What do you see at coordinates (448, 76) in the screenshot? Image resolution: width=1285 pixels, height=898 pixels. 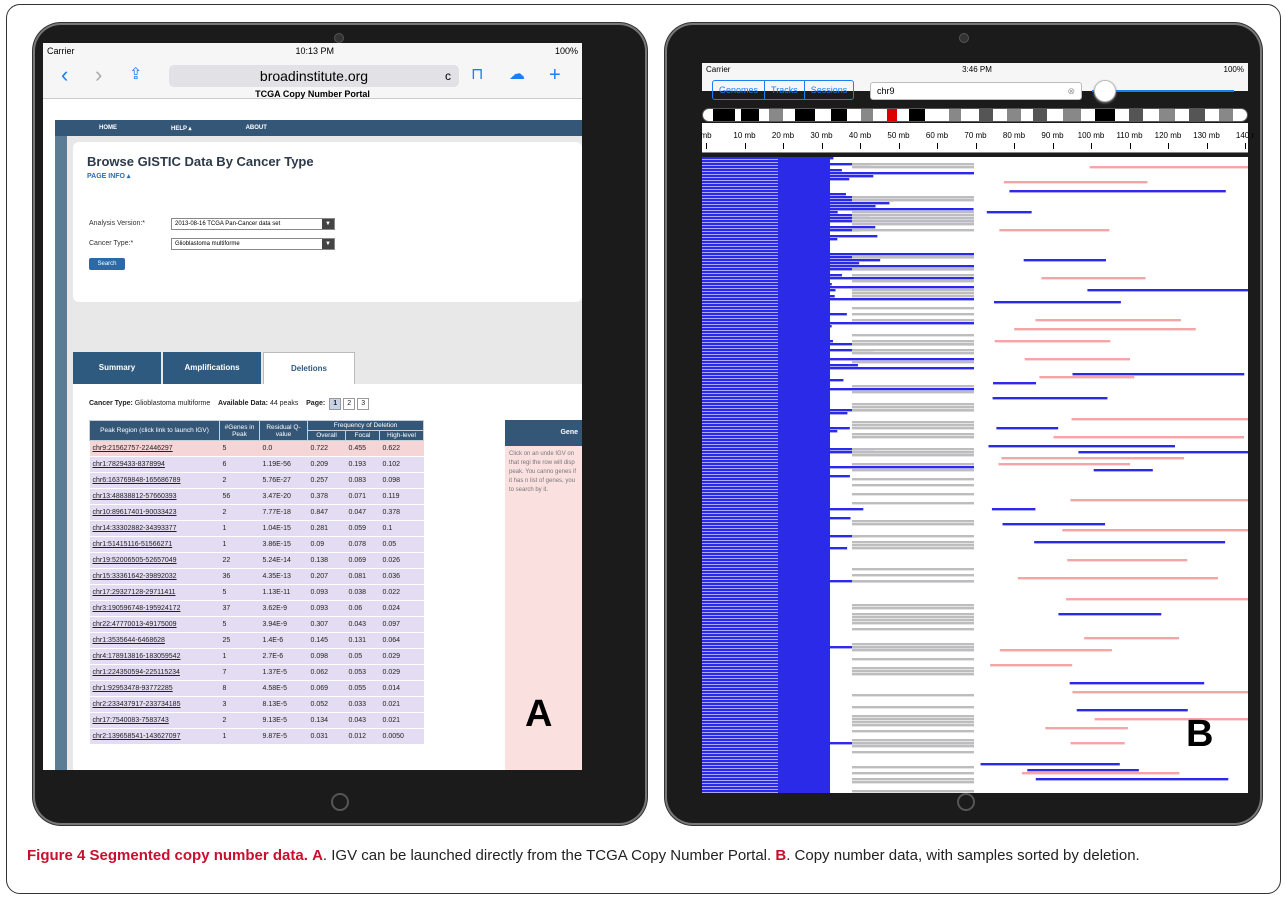 I see `reload-icon: c` at bounding box center [448, 76].